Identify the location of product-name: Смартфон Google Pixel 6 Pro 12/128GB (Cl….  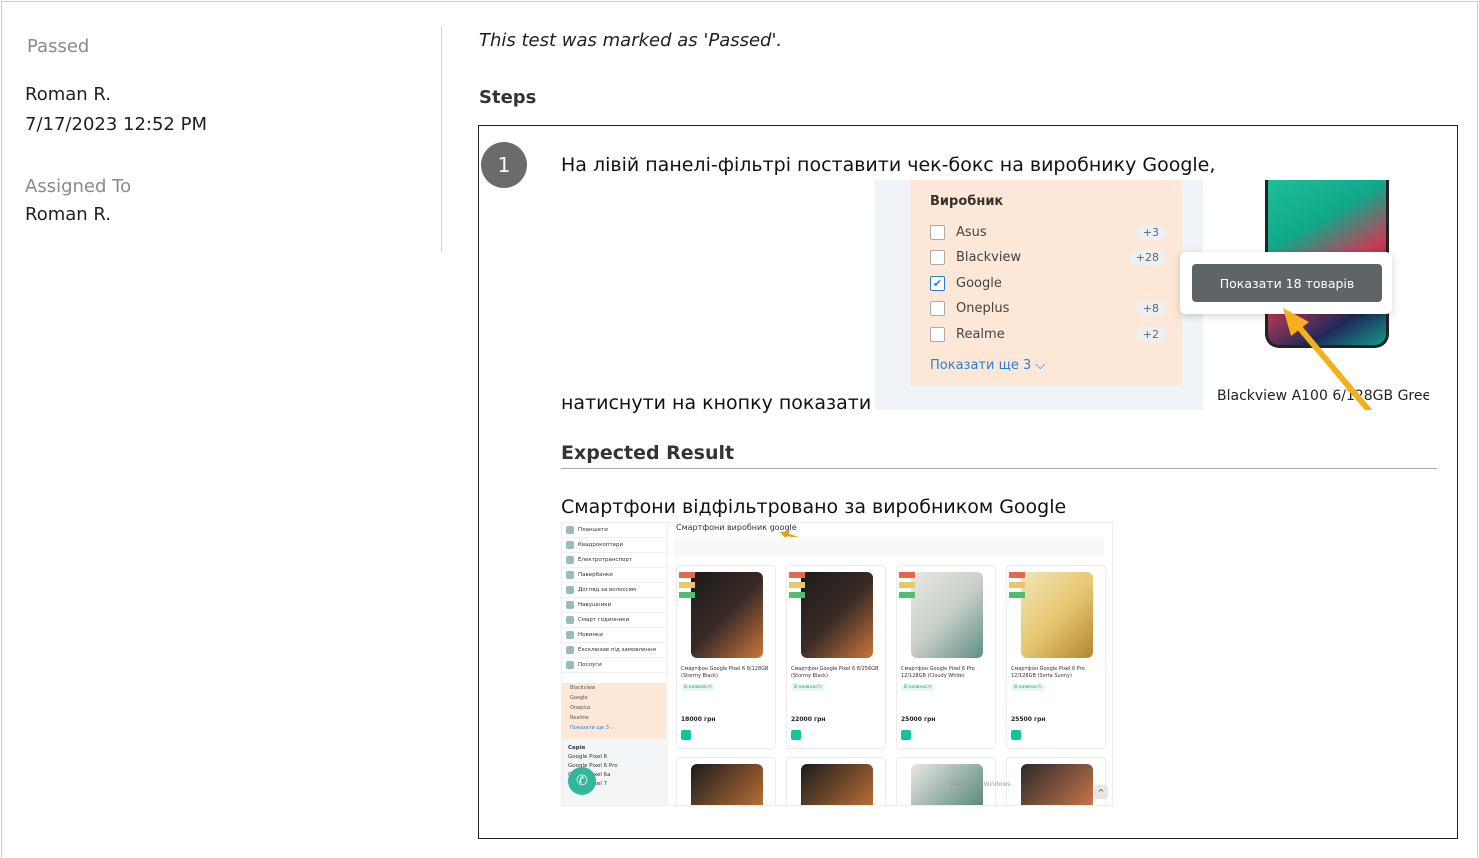
(938, 672).